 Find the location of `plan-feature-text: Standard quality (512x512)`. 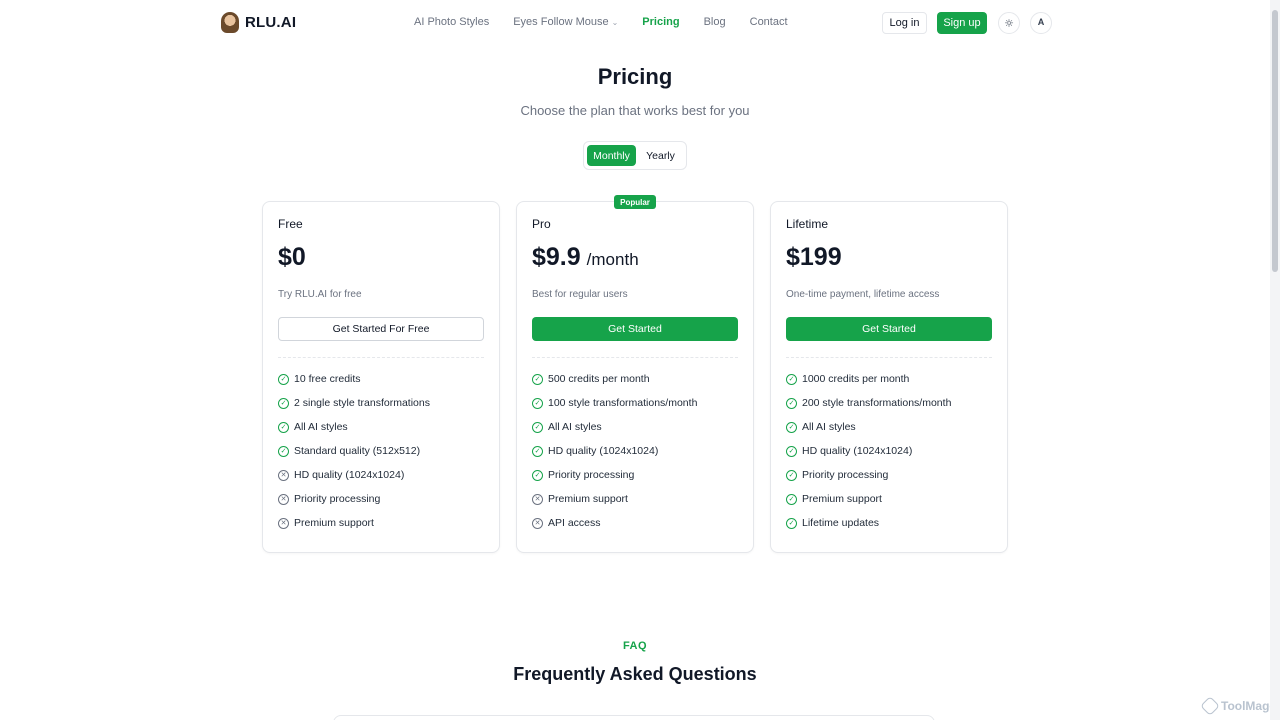

plan-feature-text: Standard quality (512x512) is located at coordinates (357, 451).